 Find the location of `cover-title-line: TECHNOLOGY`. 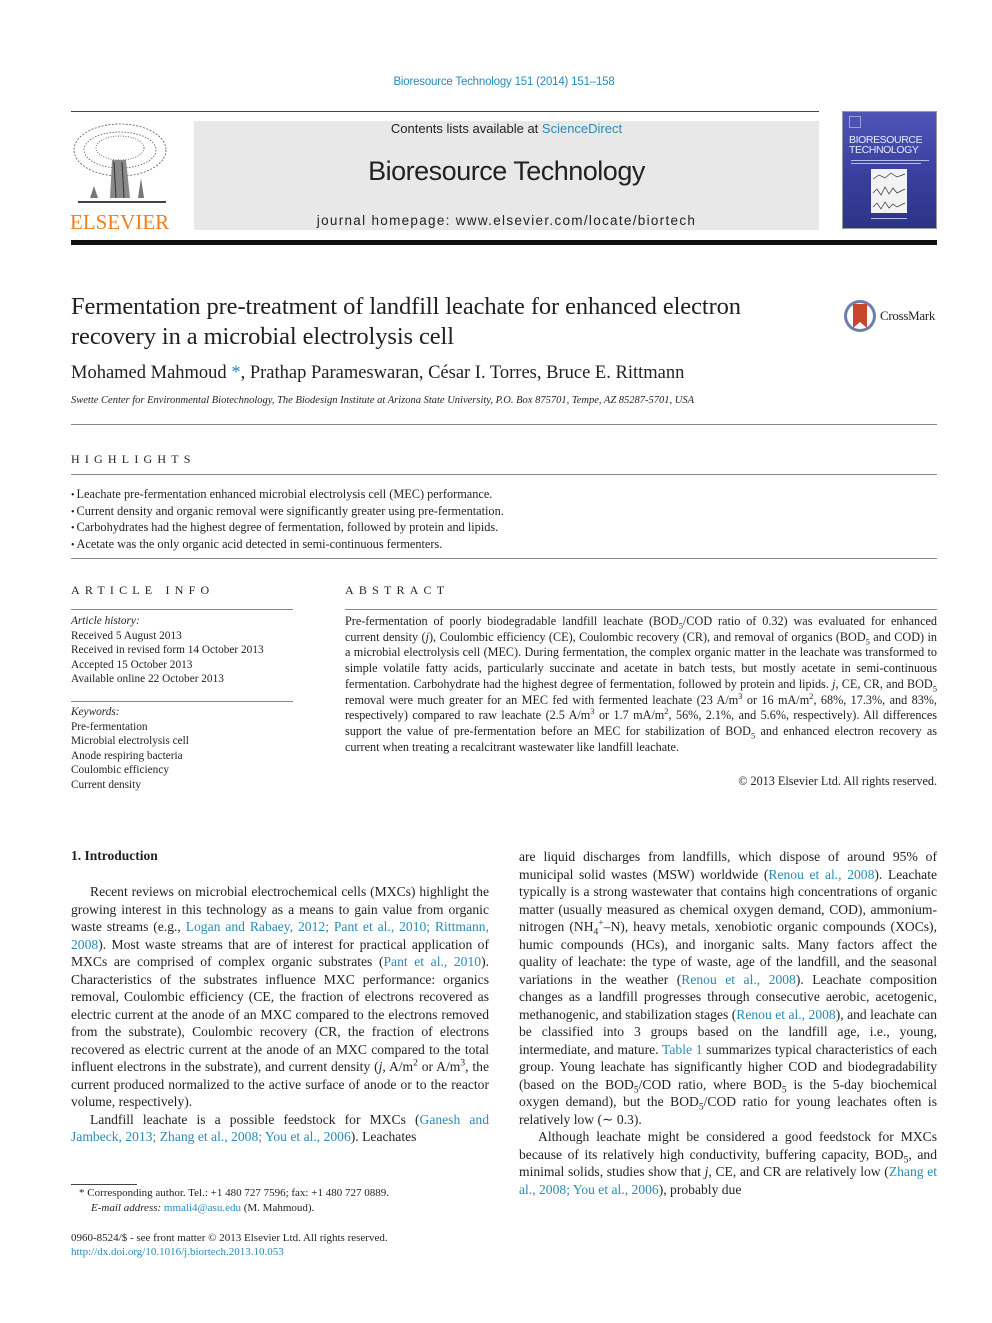

cover-title-line: TECHNOLOGY is located at coordinates (884, 150).